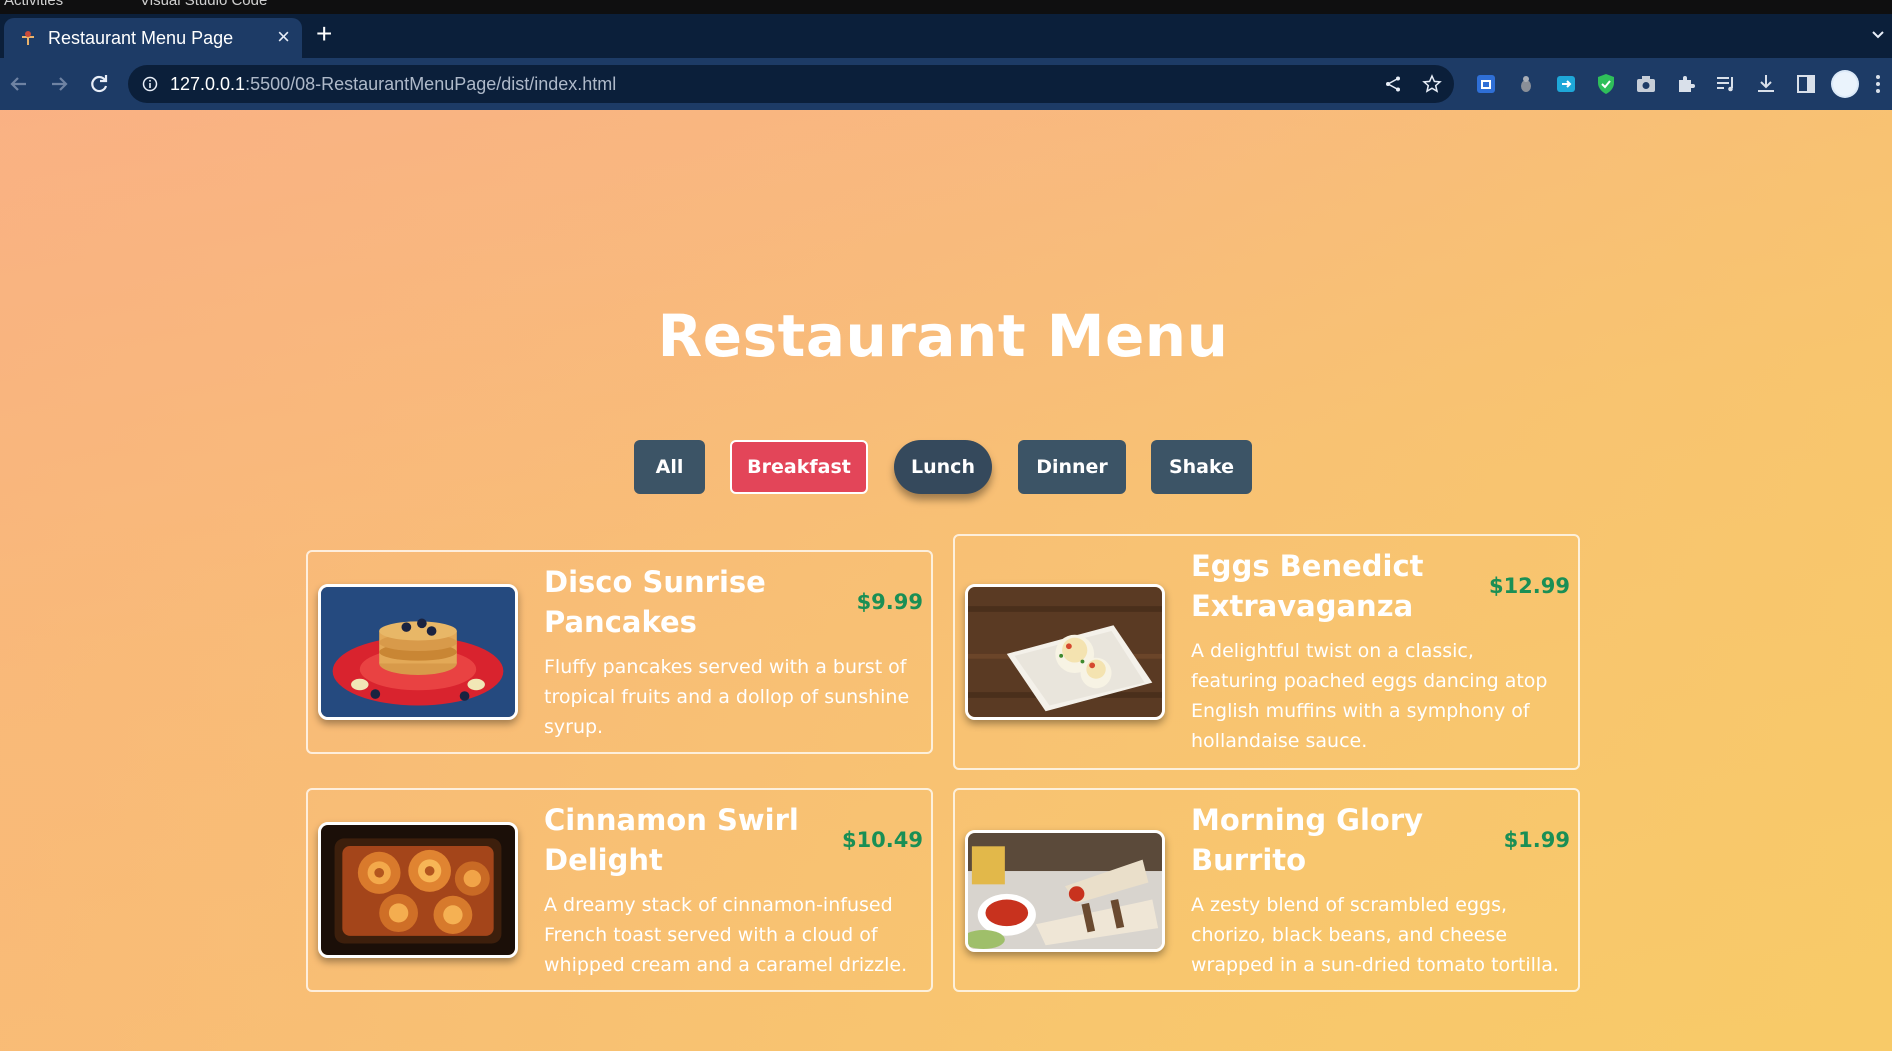 Image resolution: width=1892 pixels, height=1051 pixels. Describe the element at coordinates (1307, 840) in the screenshot. I see `item-name: Morning Glory Burrito` at that location.